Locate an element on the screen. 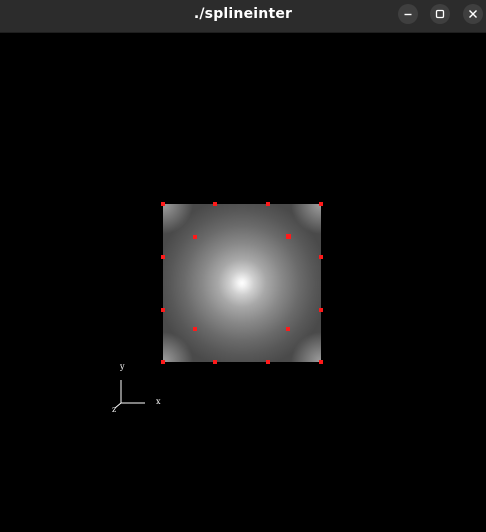 This screenshot has height=532, width=486. spline-surface is located at coordinates (242, 283).